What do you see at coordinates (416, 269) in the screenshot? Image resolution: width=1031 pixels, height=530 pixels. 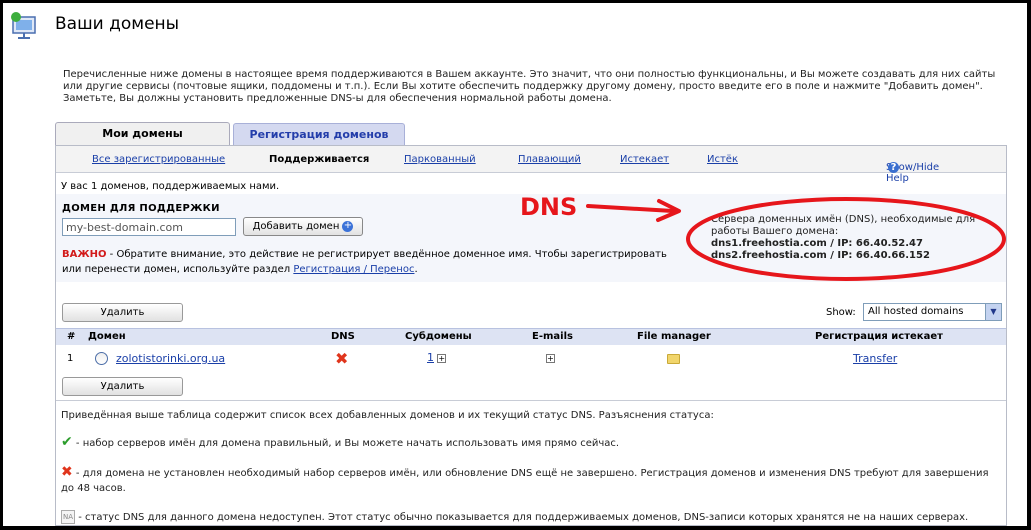 I see `warning-end: .` at bounding box center [416, 269].